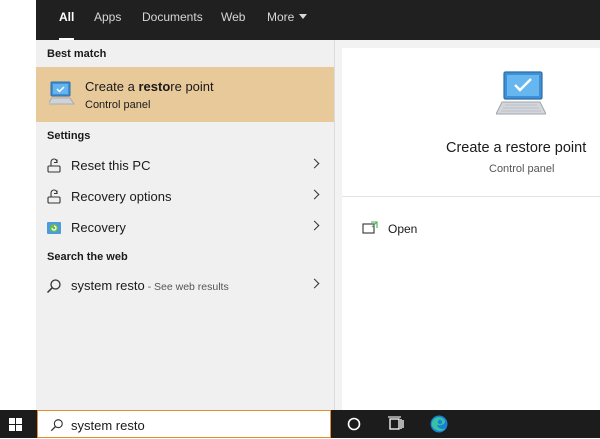  What do you see at coordinates (87, 257) in the screenshot?
I see `section-header-web: Search the web` at bounding box center [87, 257].